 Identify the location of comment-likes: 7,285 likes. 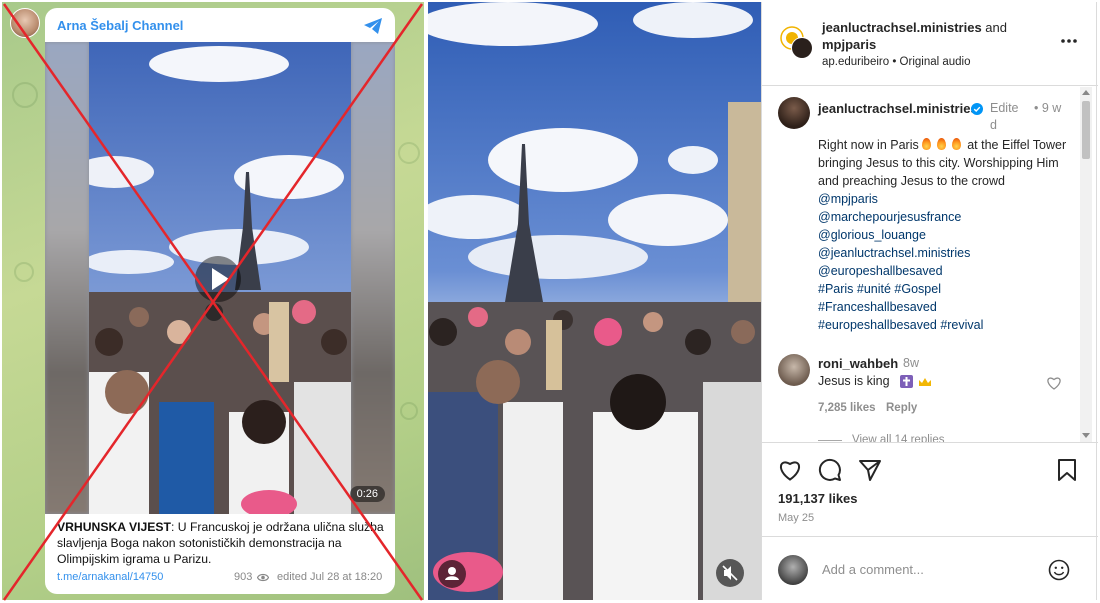
(847, 408).